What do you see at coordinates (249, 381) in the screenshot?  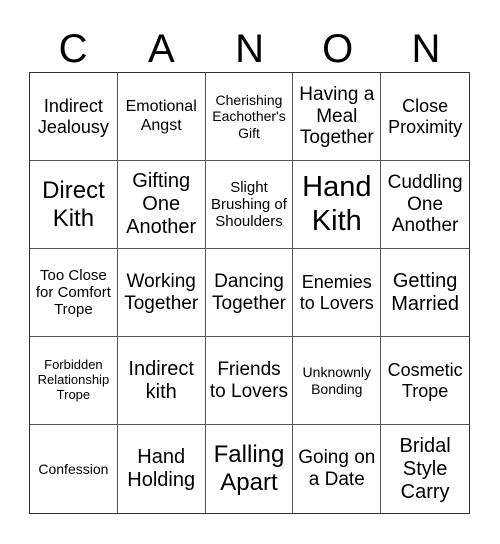 I see `bingo-cell: Friends to Lovers` at bounding box center [249, 381].